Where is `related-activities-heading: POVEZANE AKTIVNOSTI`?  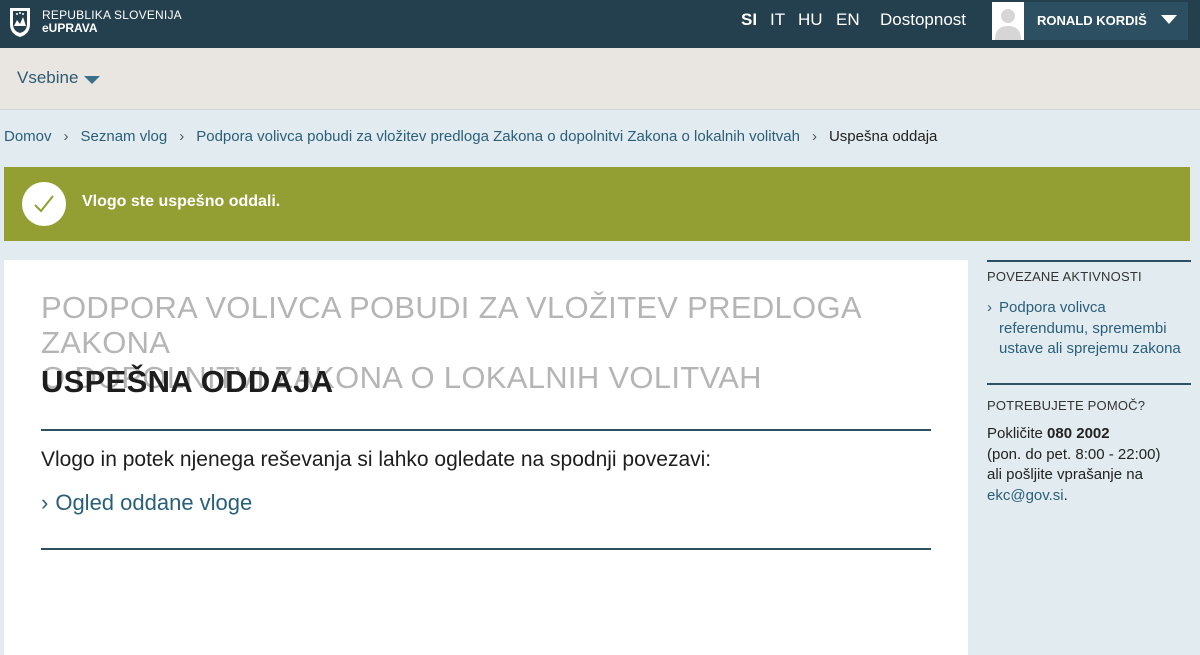
related-activities-heading: POVEZANE AKTIVNOSTI is located at coordinates (1064, 276).